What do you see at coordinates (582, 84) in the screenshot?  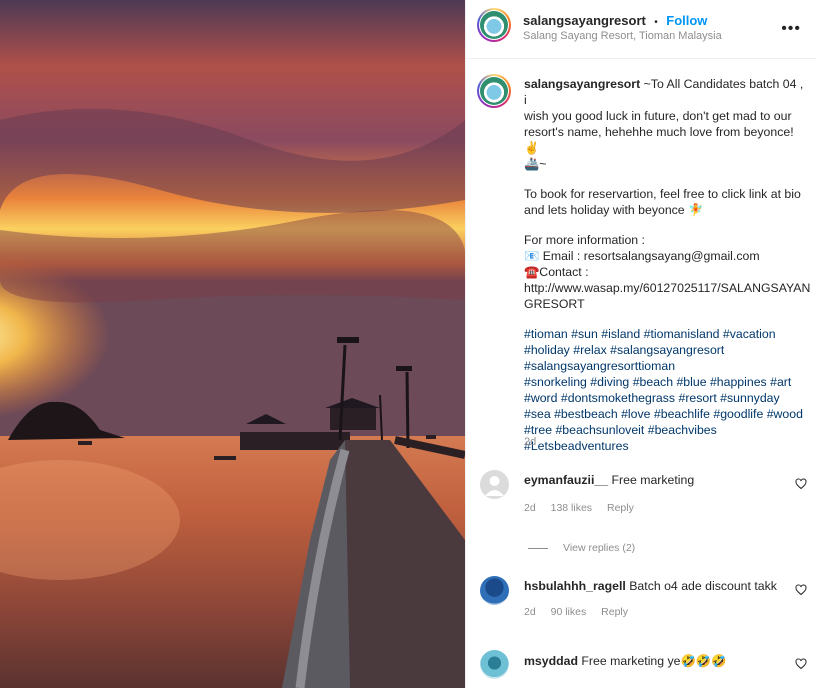 I see `caption-username: salangsayangresort` at bounding box center [582, 84].